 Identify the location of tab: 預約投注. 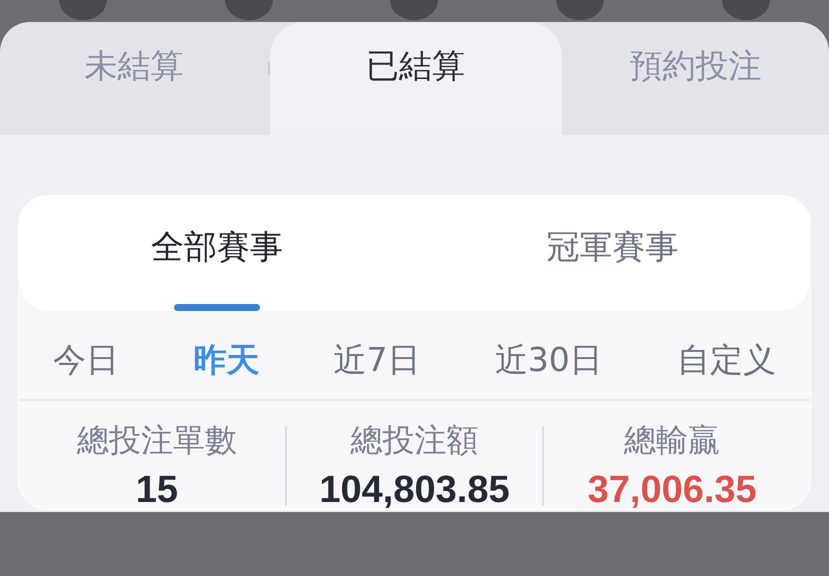
(695, 78).